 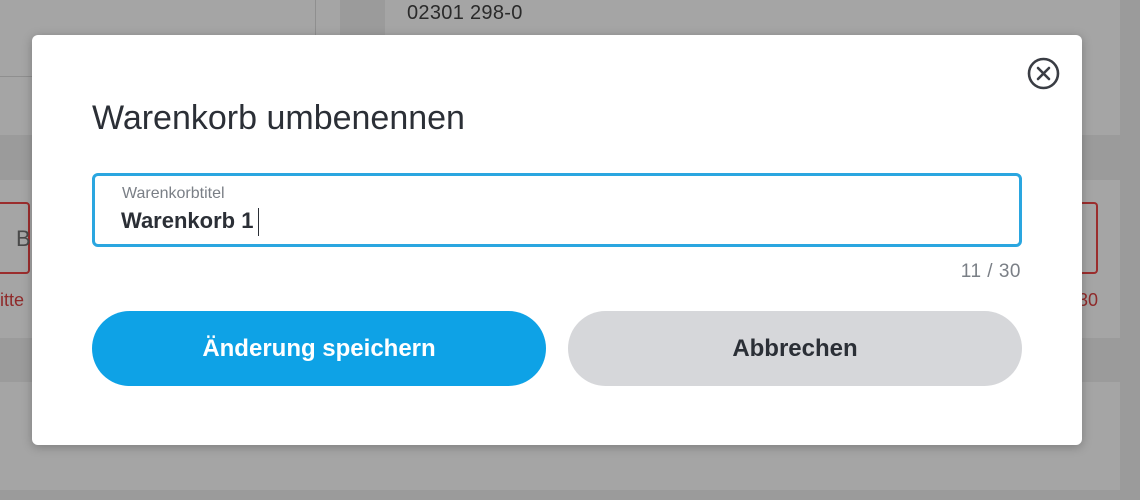 What do you see at coordinates (551, 221) in the screenshot?
I see `cart-title-input` at bounding box center [551, 221].